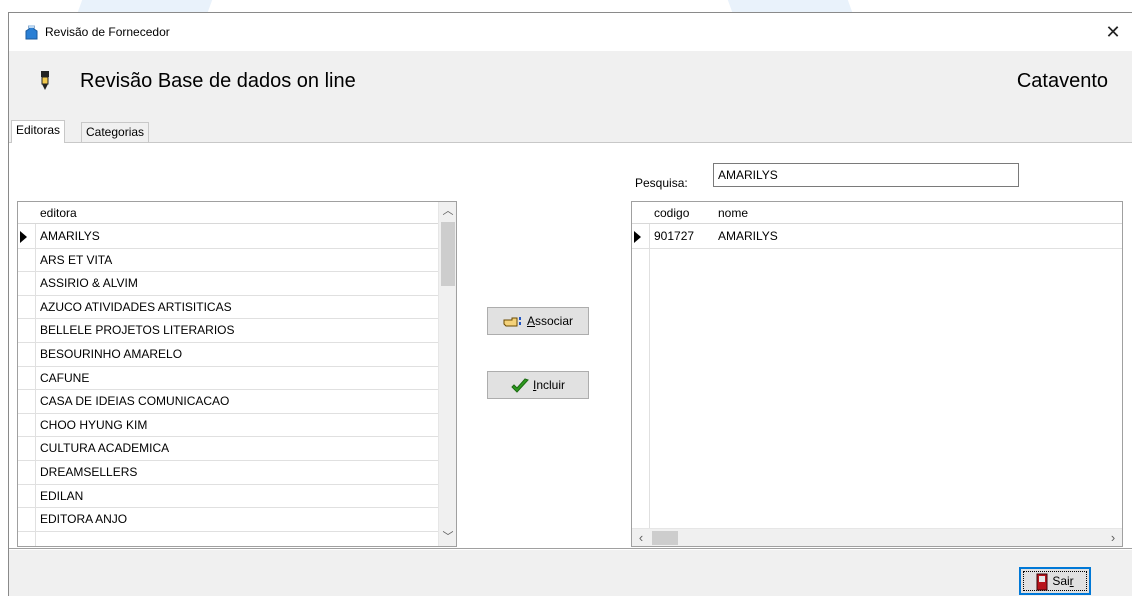 This screenshot has width=1132, height=596. What do you see at coordinates (228, 473) in the screenshot?
I see `table-row: DREAMSELLERS` at bounding box center [228, 473].